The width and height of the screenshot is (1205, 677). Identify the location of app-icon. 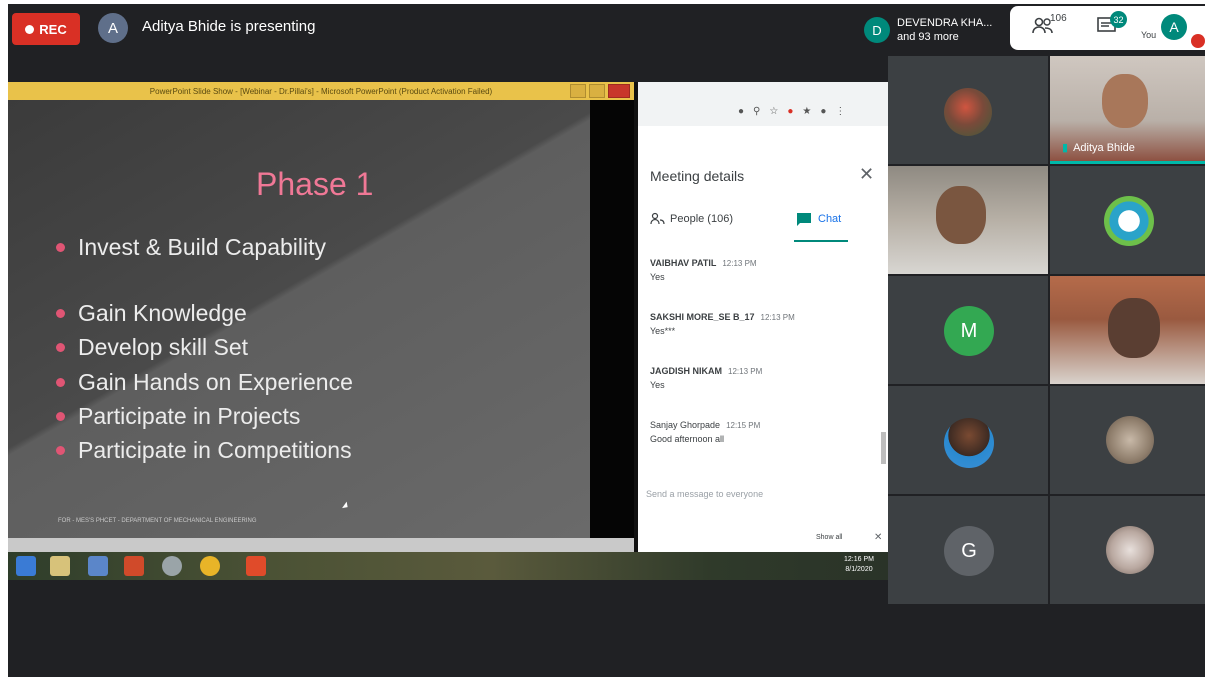
(172, 566).